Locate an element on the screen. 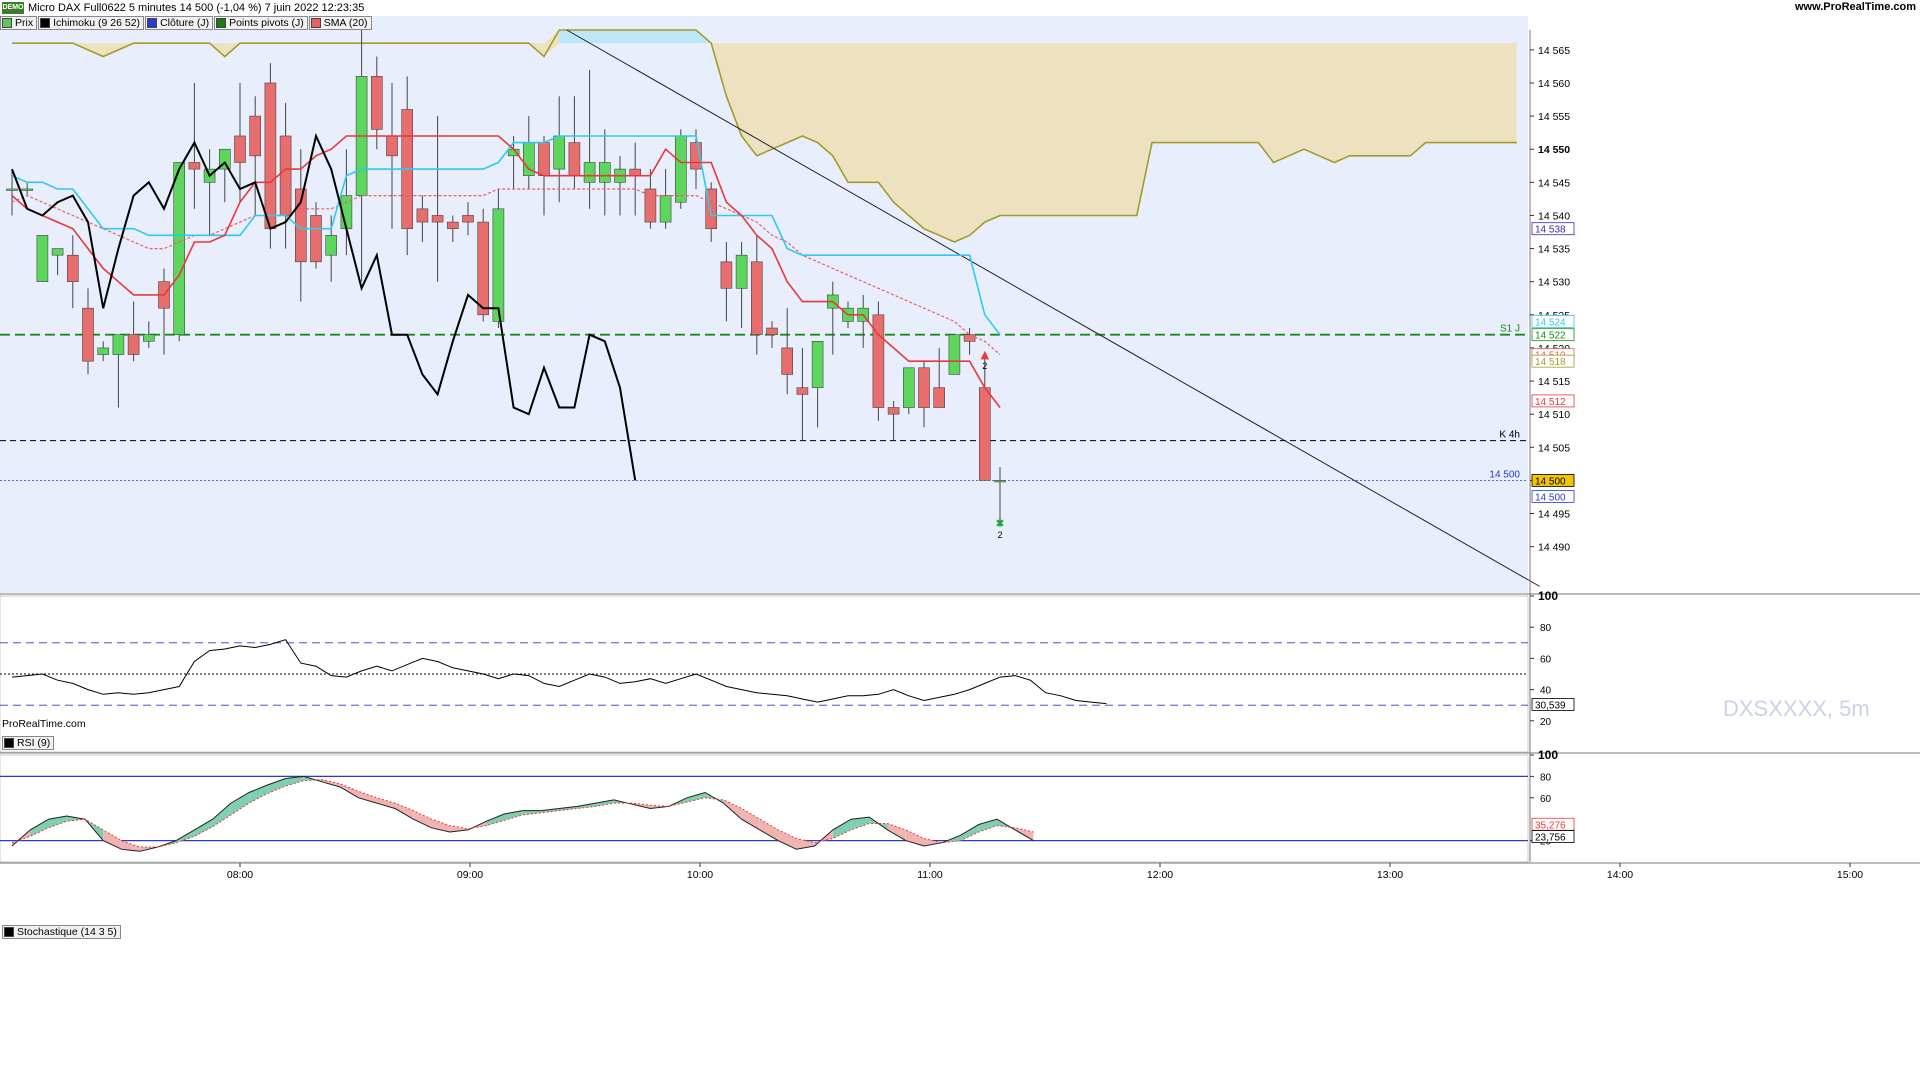 The height and width of the screenshot is (1080, 1920). stoch-tick-label: 80 is located at coordinates (1546, 777).